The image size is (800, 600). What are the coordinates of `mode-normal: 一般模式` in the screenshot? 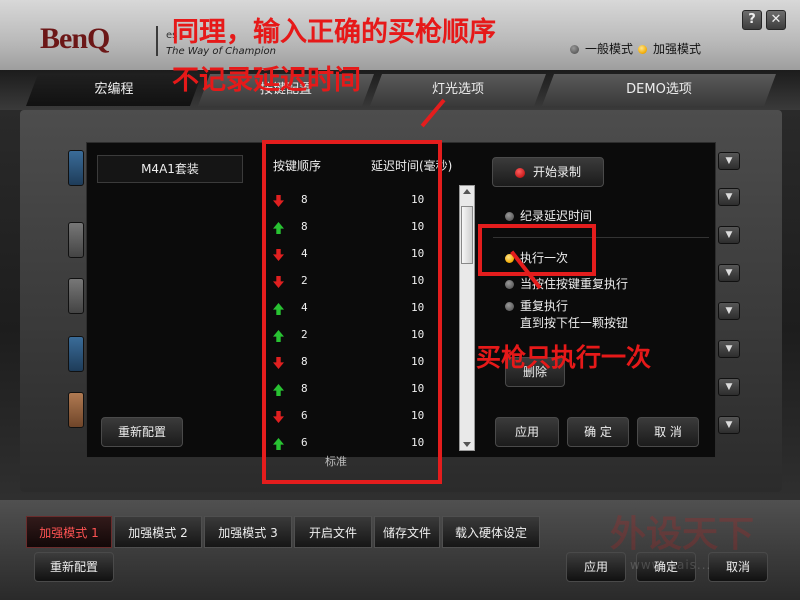 It's located at (601, 48).